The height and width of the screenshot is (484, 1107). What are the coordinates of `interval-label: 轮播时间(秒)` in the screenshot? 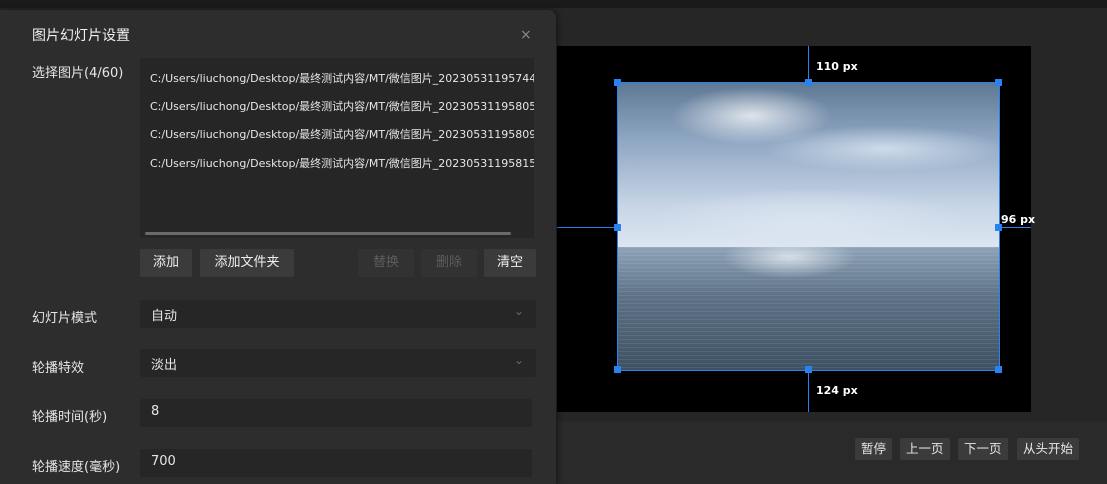 It's located at (70, 417).